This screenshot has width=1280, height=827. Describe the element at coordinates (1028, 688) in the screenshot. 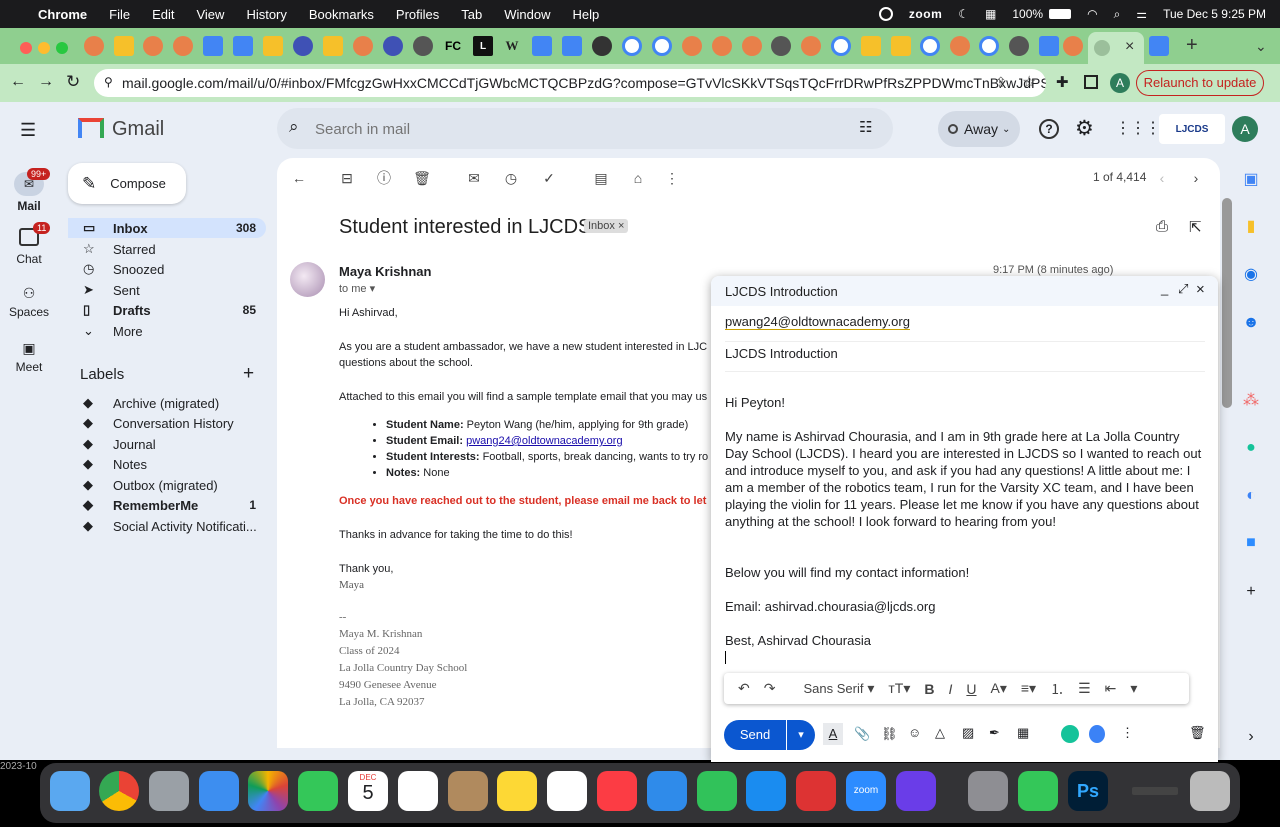

I see `align-icon: ≡▾` at that location.